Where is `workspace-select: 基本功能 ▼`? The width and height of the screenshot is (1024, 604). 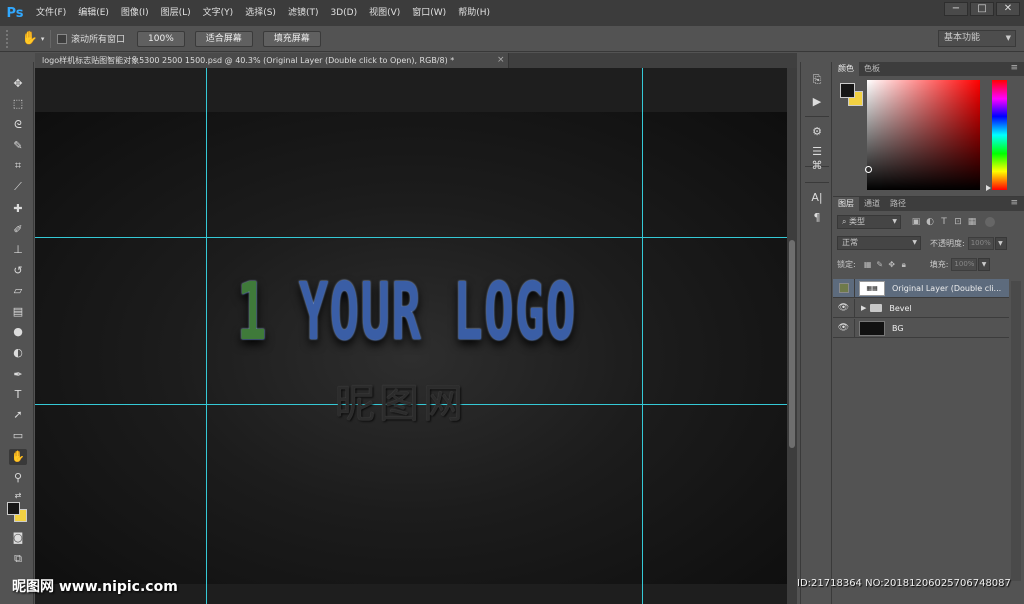 workspace-select: 基本功能 ▼ is located at coordinates (977, 38).